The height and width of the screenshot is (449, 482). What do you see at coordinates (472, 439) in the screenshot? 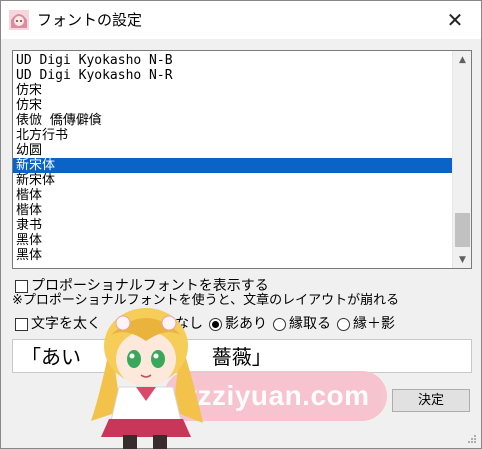
I see `resize-grip-icon` at bounding box center [472, 439].